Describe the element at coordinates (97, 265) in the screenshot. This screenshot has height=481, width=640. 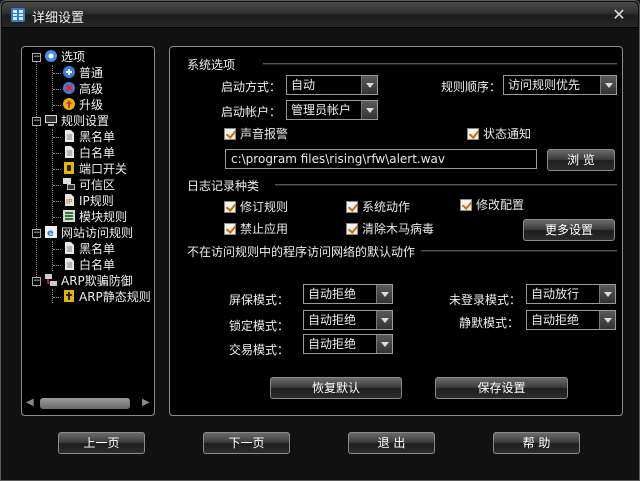
I see `tree-node-label: 白名单` at that location.